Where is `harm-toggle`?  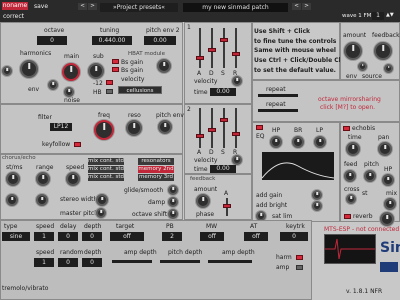 harm-toggle is located at coordinates (299, 257).